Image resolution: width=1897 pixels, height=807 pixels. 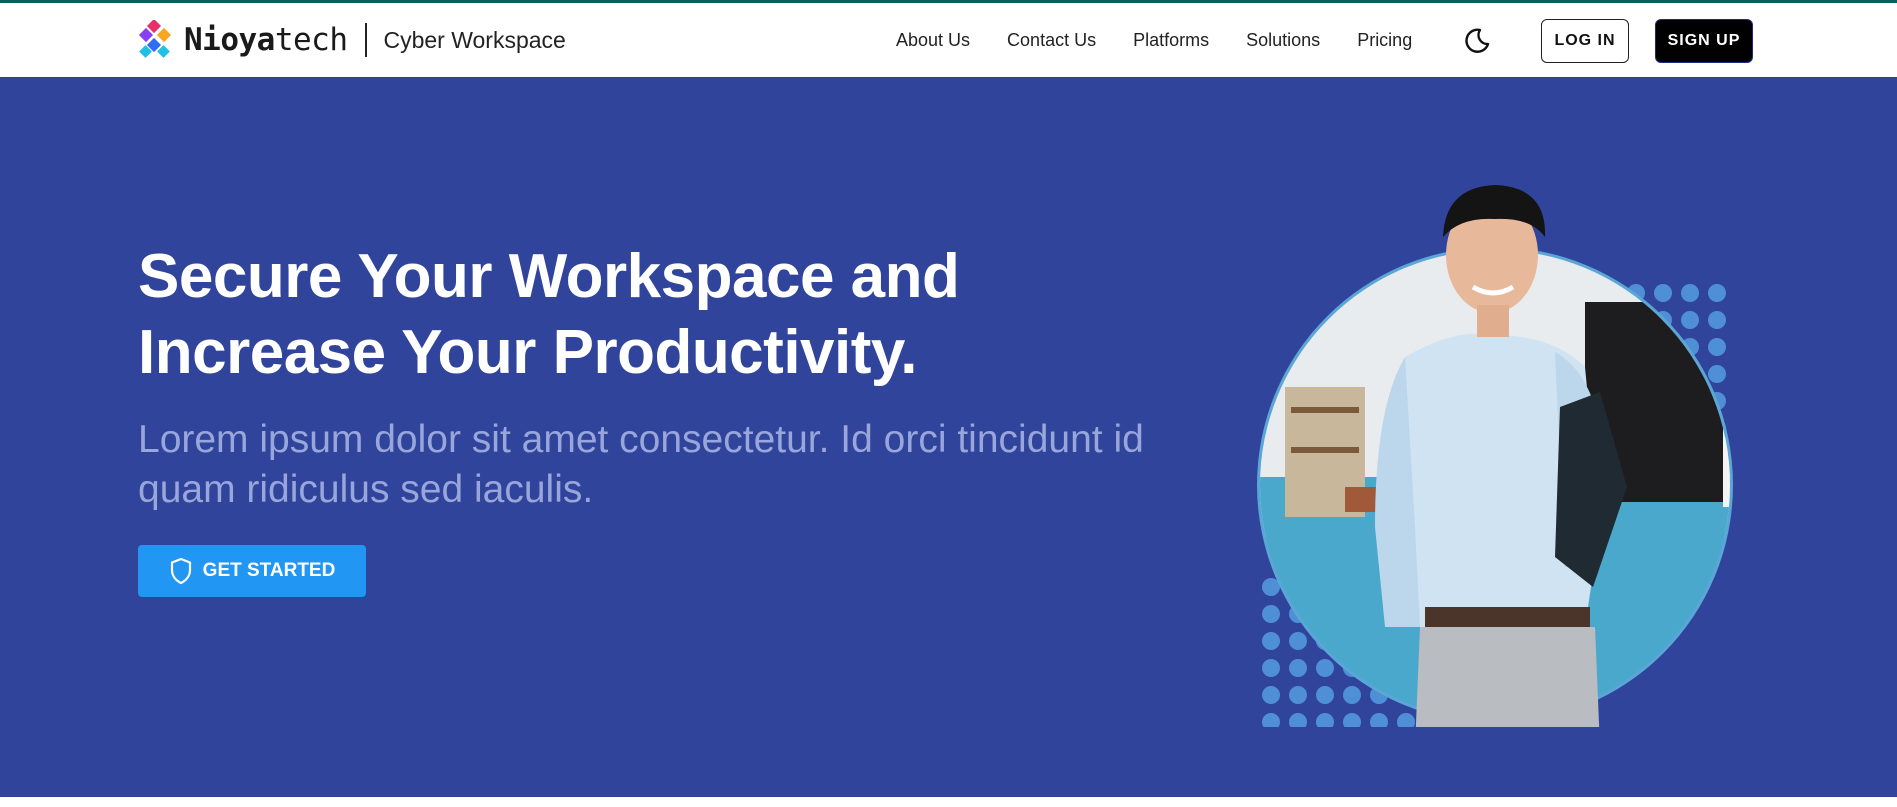 I want to click on nav-item-about-us: About Us, so click(x=933, y=40).